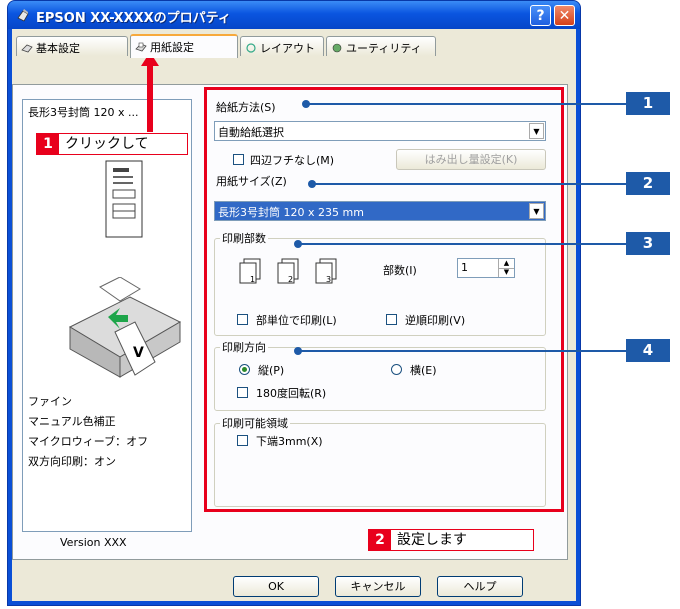 This screenshot has height=609, width=680. What do you see at coordinates (540, 15) in the screenshot?
I see `title-help-button: ?` at bounding box center [540, 15].